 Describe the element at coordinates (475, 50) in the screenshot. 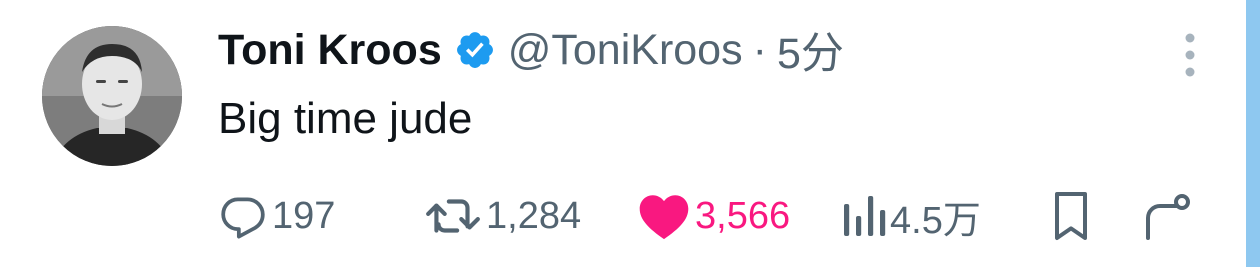

I see `verified-badge-icon` at that location.